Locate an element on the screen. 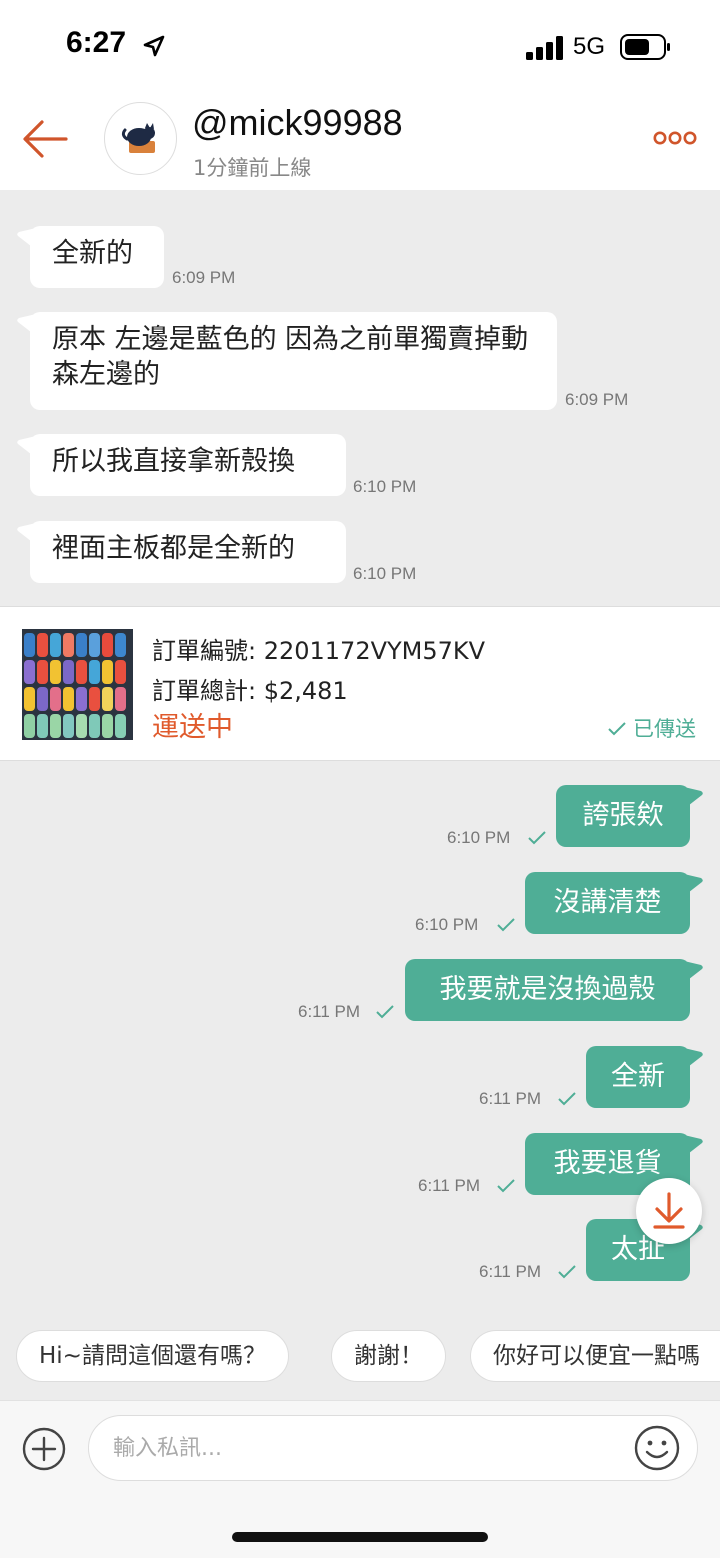 The image size is (720, 1558). scroll-down-icon is located at coordinates (669, 1210).